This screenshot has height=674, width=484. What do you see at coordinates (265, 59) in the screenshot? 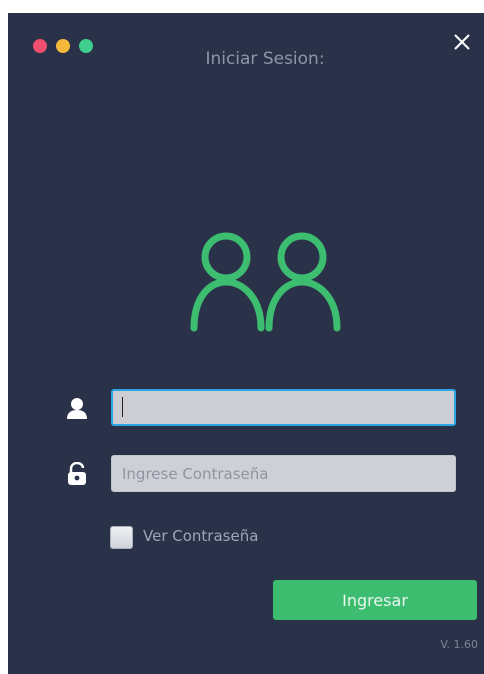
I see `window-title: Iniciar Sesion:` at bounding box center [265, 59].